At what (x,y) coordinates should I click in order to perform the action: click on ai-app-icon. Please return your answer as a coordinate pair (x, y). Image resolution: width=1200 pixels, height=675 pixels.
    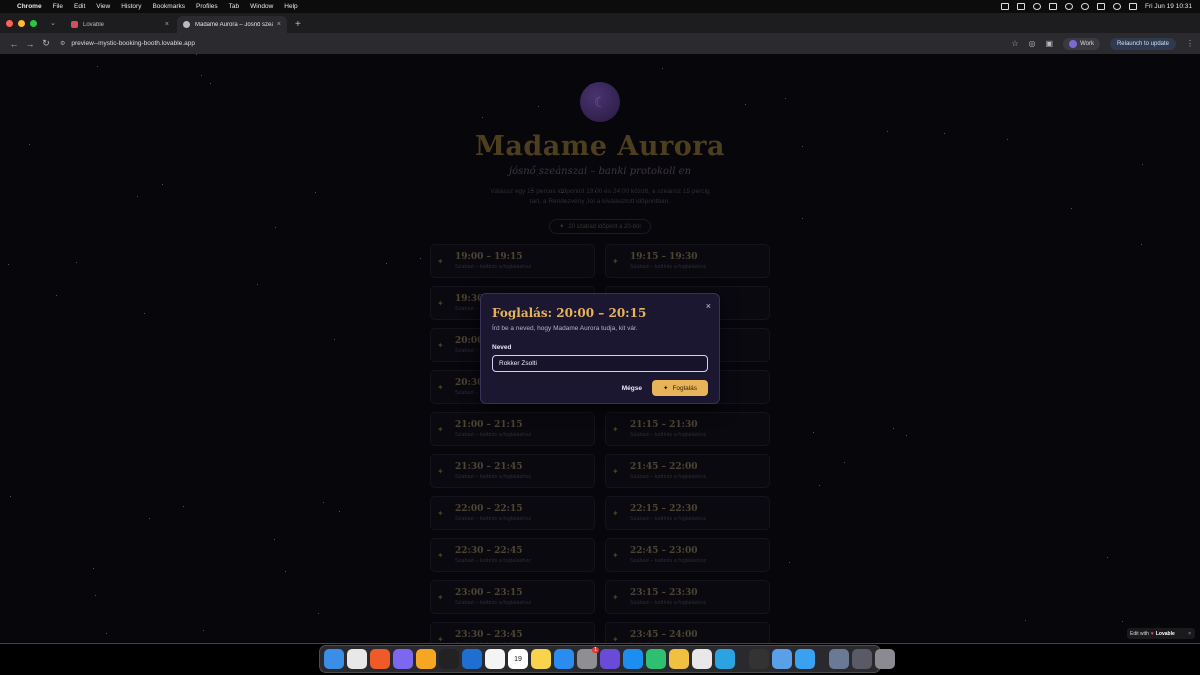
    Looking at the image, I should click on (610, 659).